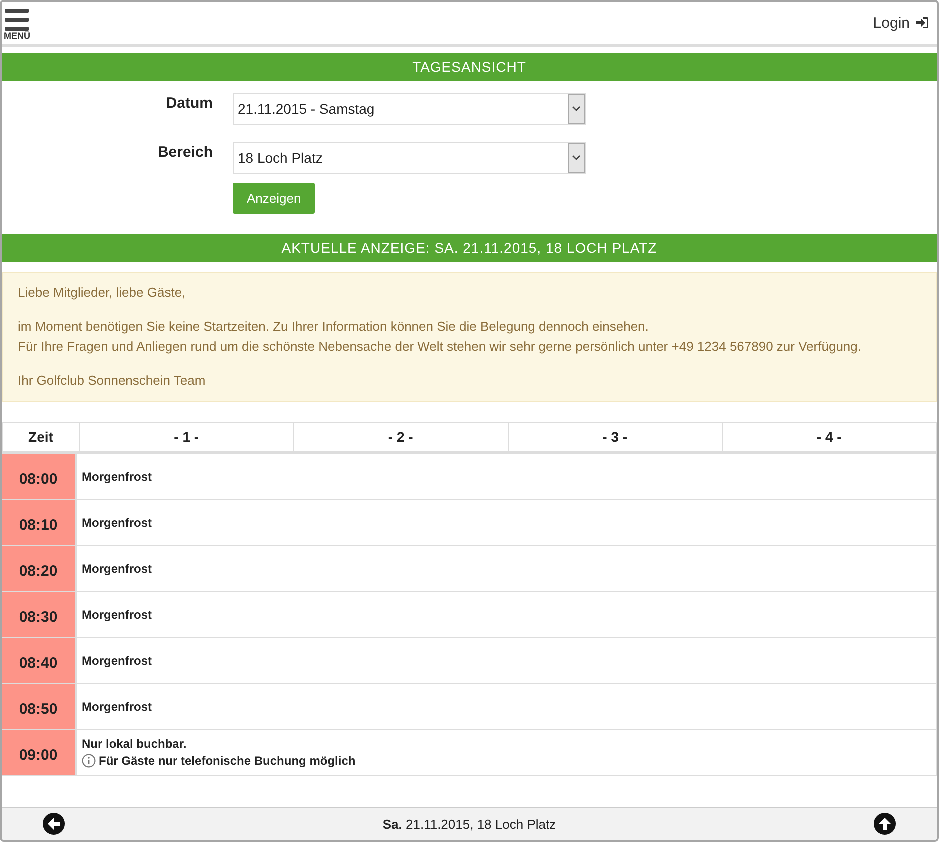  I want to click on arrow-left-icon, so click(54, 824).